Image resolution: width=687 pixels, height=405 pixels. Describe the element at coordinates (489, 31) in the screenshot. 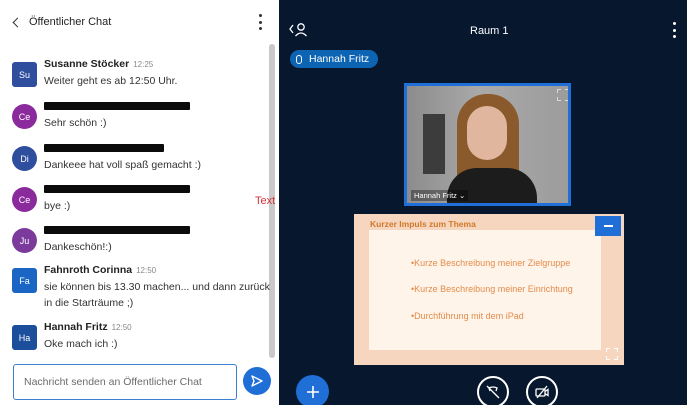

I see `room-title: Raum 1` at that location.